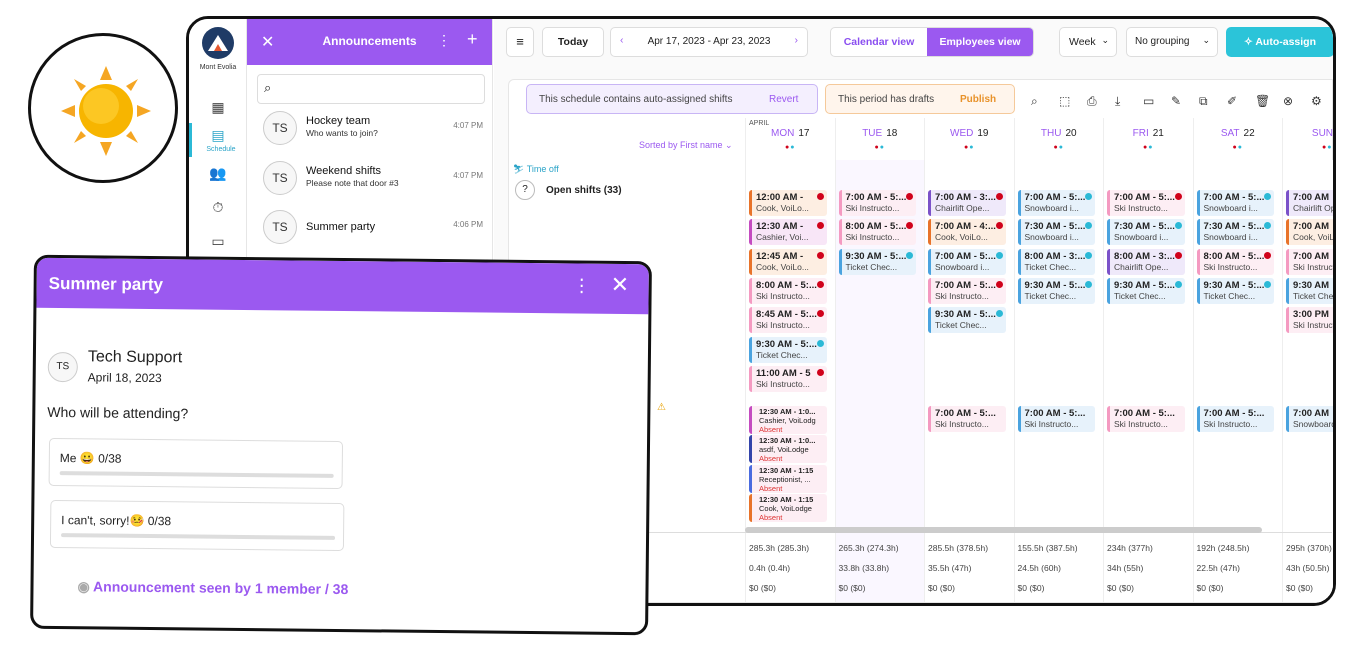  Describe the element at coordinates (1176, 101) in the screenshot. I see `user-edit-icon: ✎` at that location.